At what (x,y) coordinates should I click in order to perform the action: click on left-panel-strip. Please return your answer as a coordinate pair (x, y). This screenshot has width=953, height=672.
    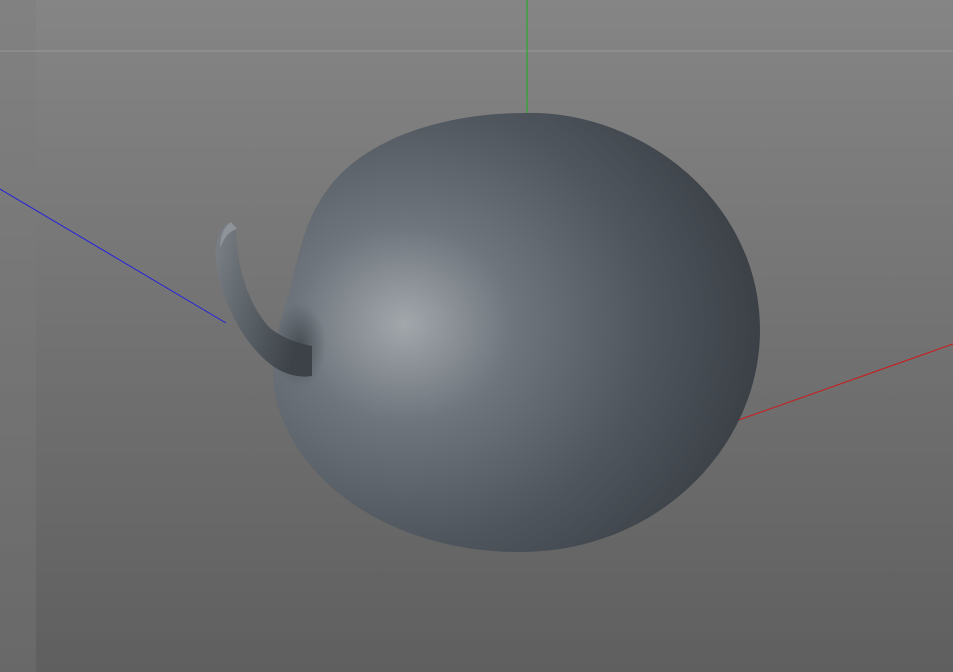
    Looking at the image, I should click on (18, 336).